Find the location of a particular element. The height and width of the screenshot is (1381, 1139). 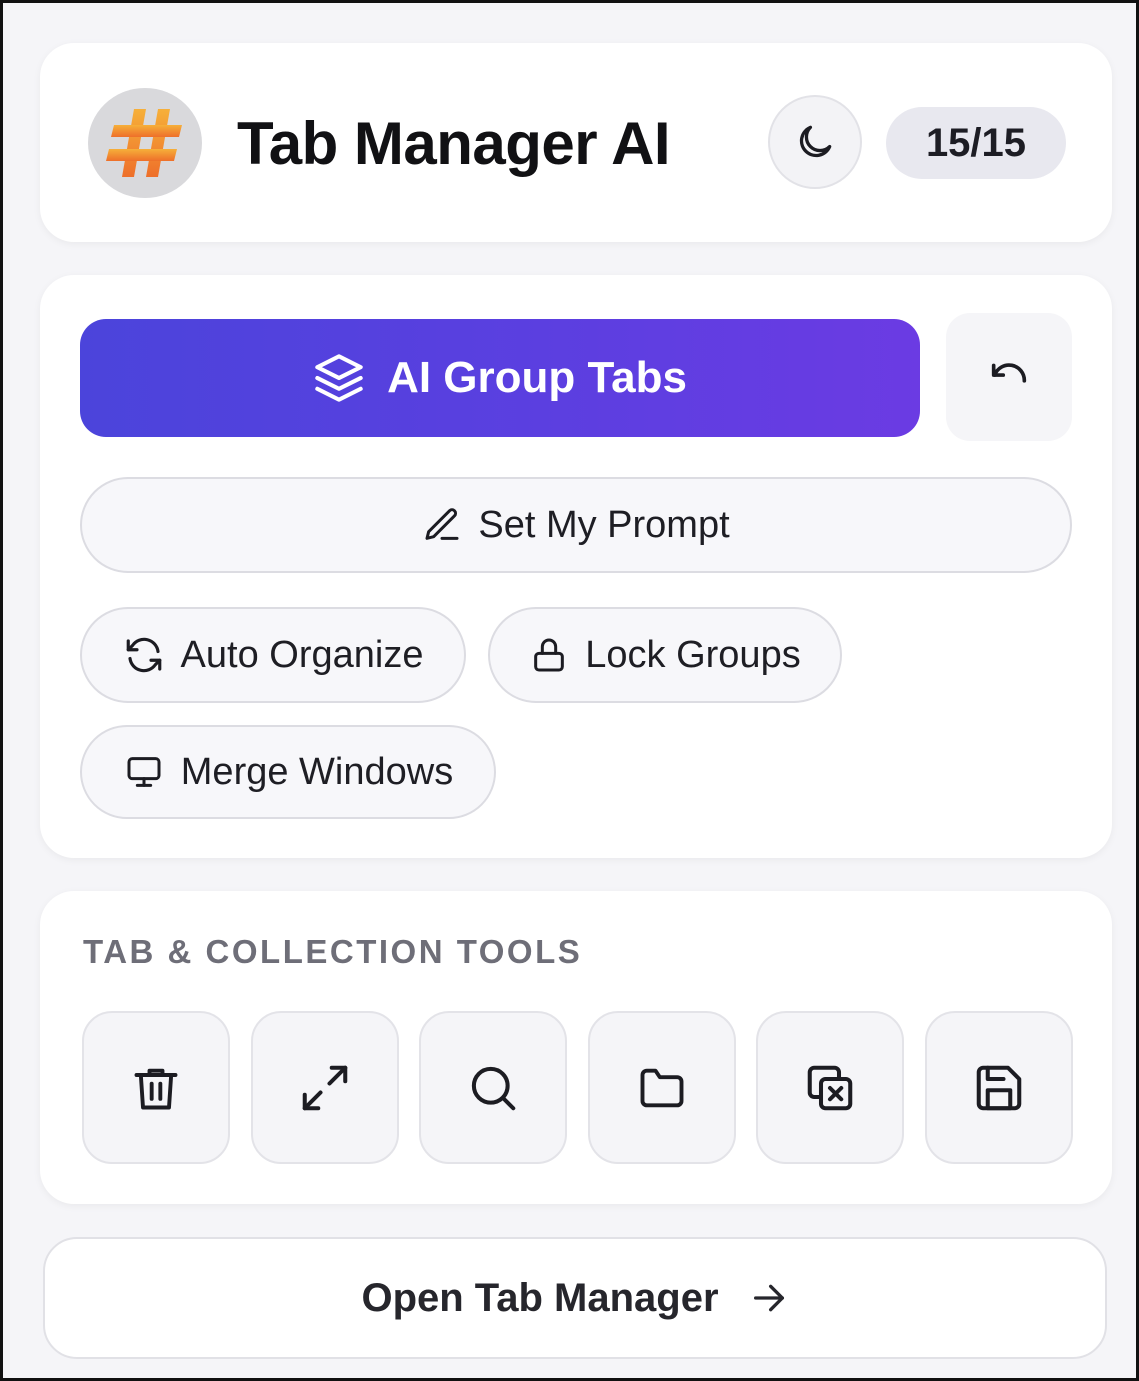

search-button is located at coordinates (493, 1087).